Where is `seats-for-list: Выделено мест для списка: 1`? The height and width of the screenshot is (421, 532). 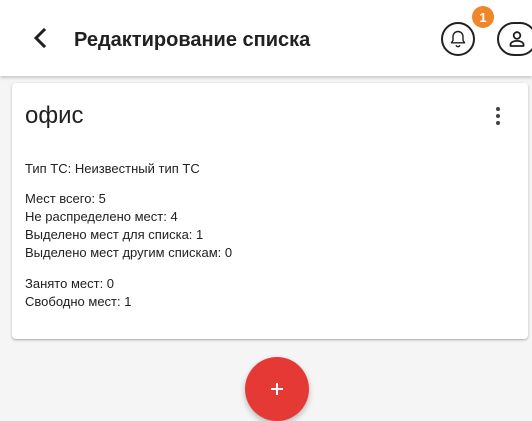 seats-for-list: Выделено мест для списка: 1 is located at coordinates (114, 234).